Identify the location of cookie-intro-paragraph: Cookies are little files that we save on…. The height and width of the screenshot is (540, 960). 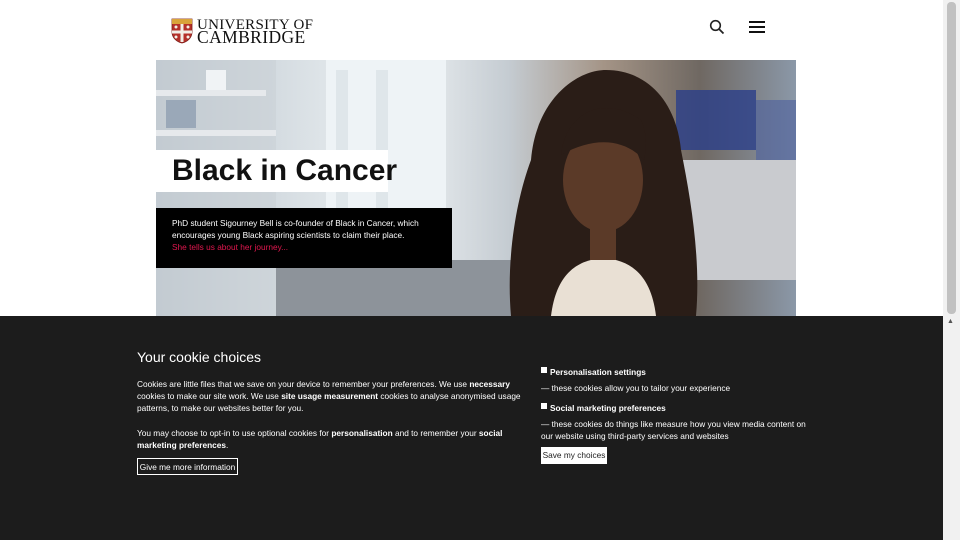
(329, 396).